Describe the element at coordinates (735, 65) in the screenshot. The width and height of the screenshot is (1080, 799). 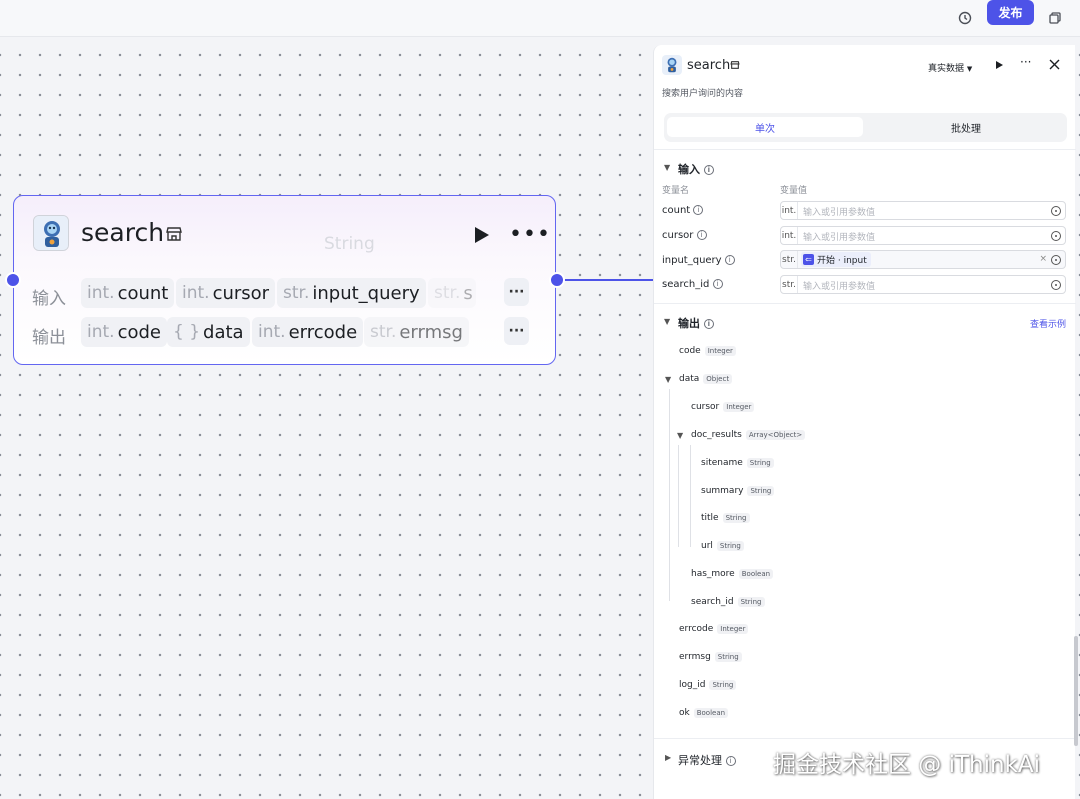
I see `store-icon` at that location.